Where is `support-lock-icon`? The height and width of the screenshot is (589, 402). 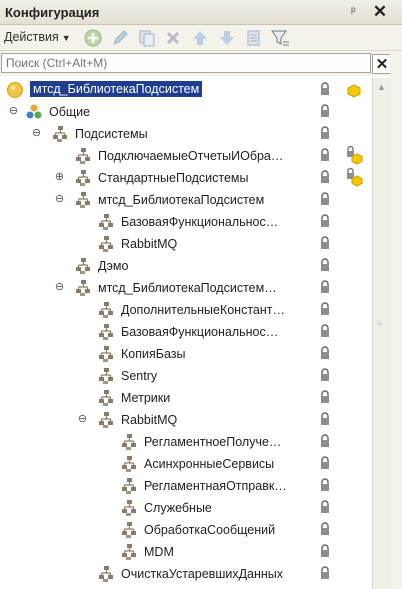
support-lock-icon is located at coordinates (354, 155).